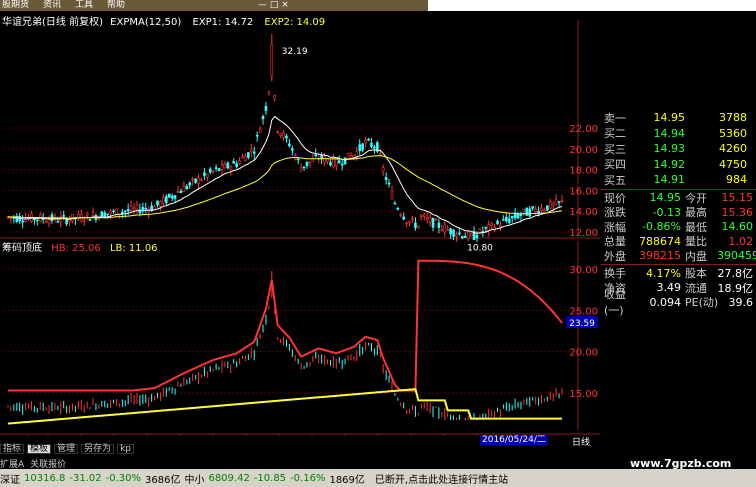 The height and width of the screenshot is (487, 756). What do you see at coordinates (675, 180) in the screenshot?
I see `bid-row: 买五 14.91 984` at bounding box center [675, 180].